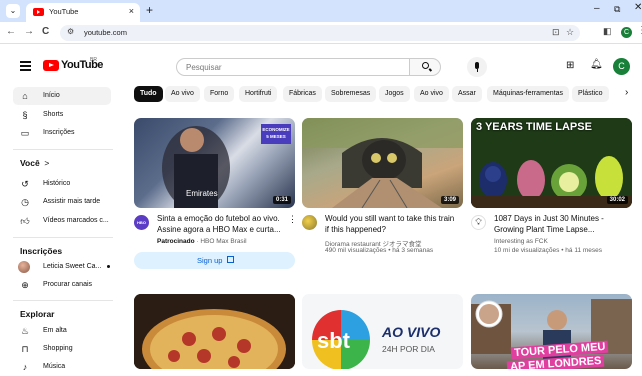 This screenshot has width=642, height=376. Describe the element at coordinates (57, 183) in the screenshot. I see `sidebar-item-label: Histórico` at that location.